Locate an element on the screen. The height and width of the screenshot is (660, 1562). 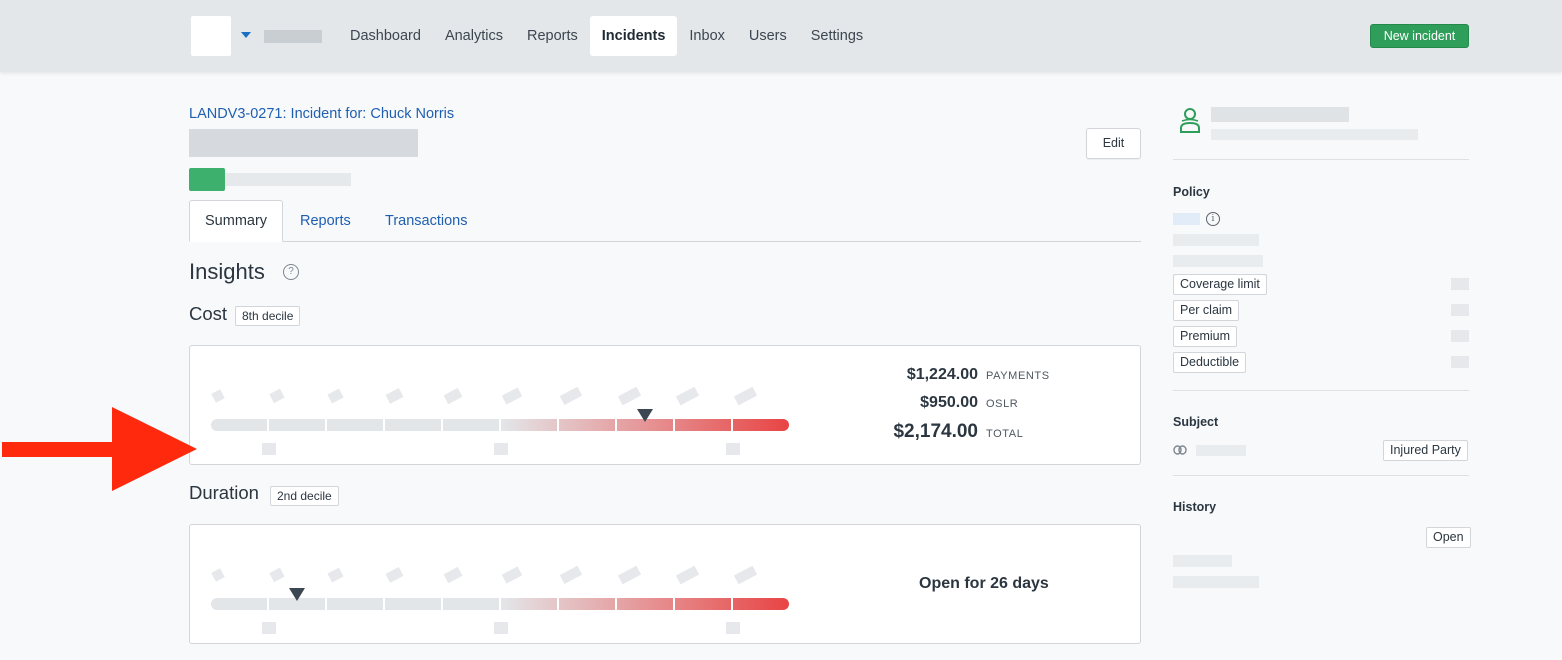
cost-heading: Cost is located at coordinates (208, 313).